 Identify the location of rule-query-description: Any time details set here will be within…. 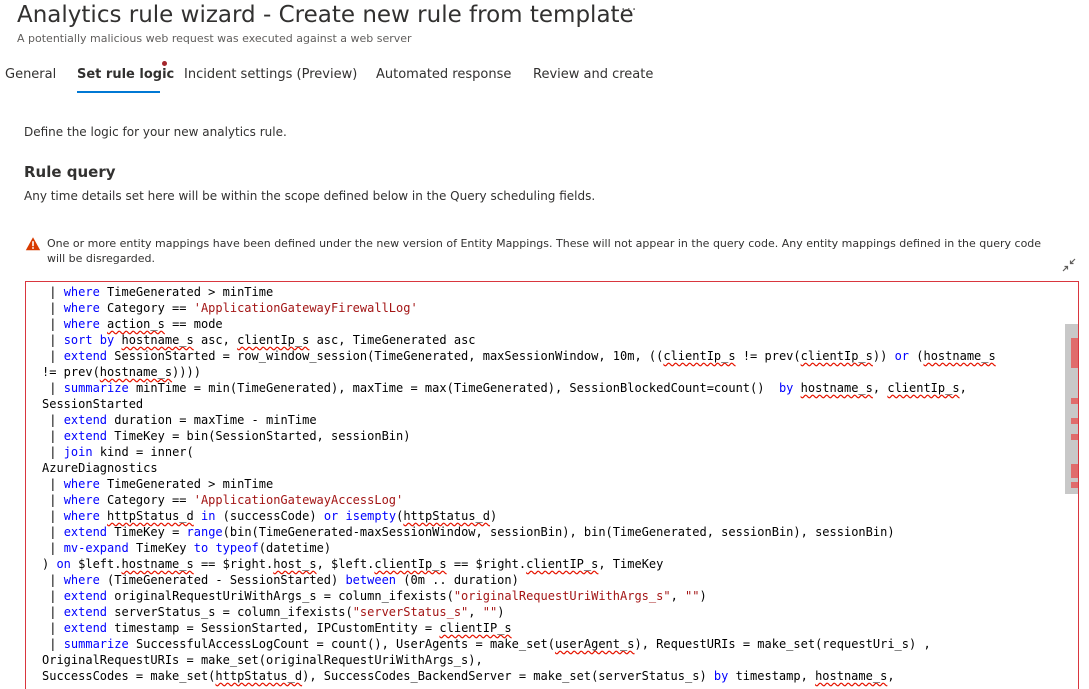
(310, 196).